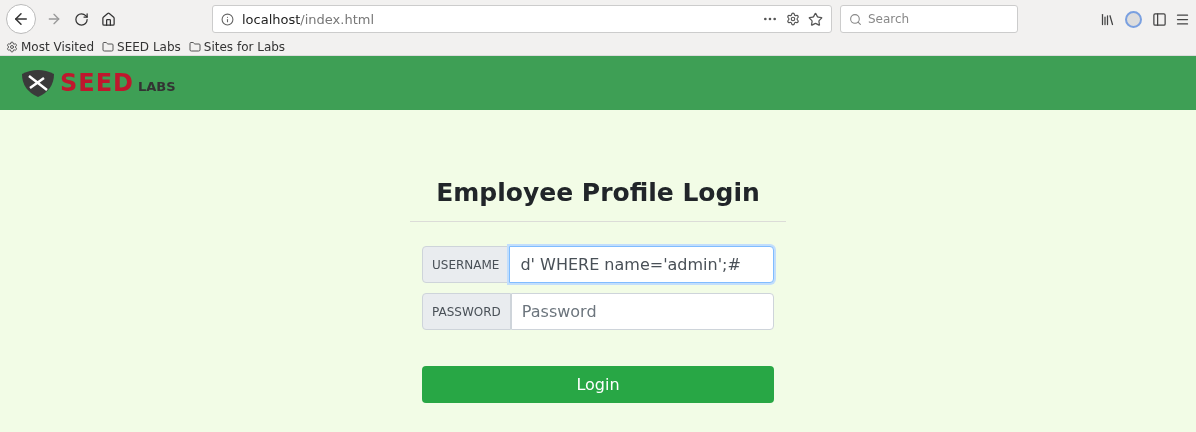 This screenshot has width=1196, height=432. Describe the element at coordinates (141, 46) in the screenshot. I see `bookmark-item: SEED Labs` at that location.